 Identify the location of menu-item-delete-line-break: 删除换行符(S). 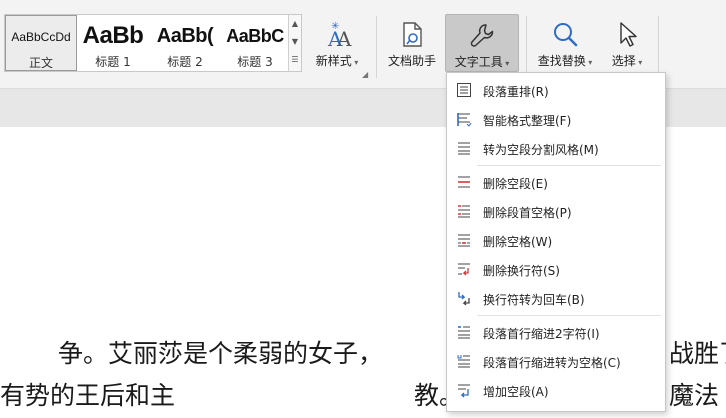
(556, 269).